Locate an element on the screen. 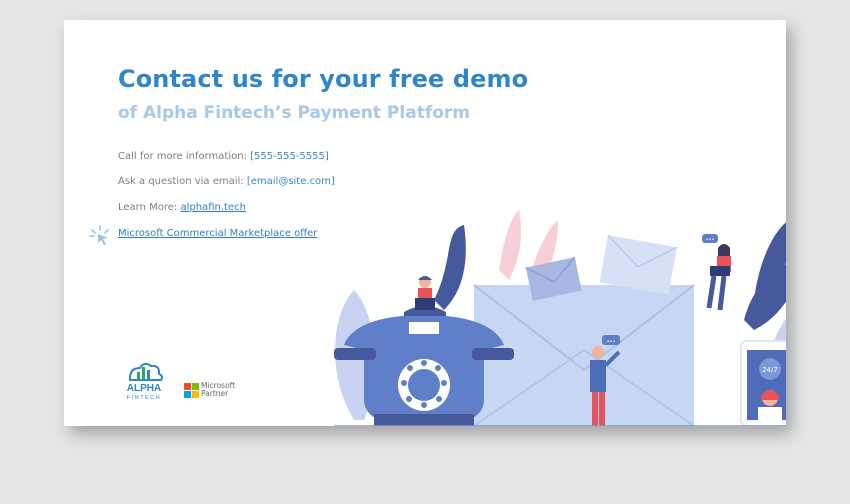 The image size is (850, 504). email-address: [email@site.com] is located at coordinates (291, 181).